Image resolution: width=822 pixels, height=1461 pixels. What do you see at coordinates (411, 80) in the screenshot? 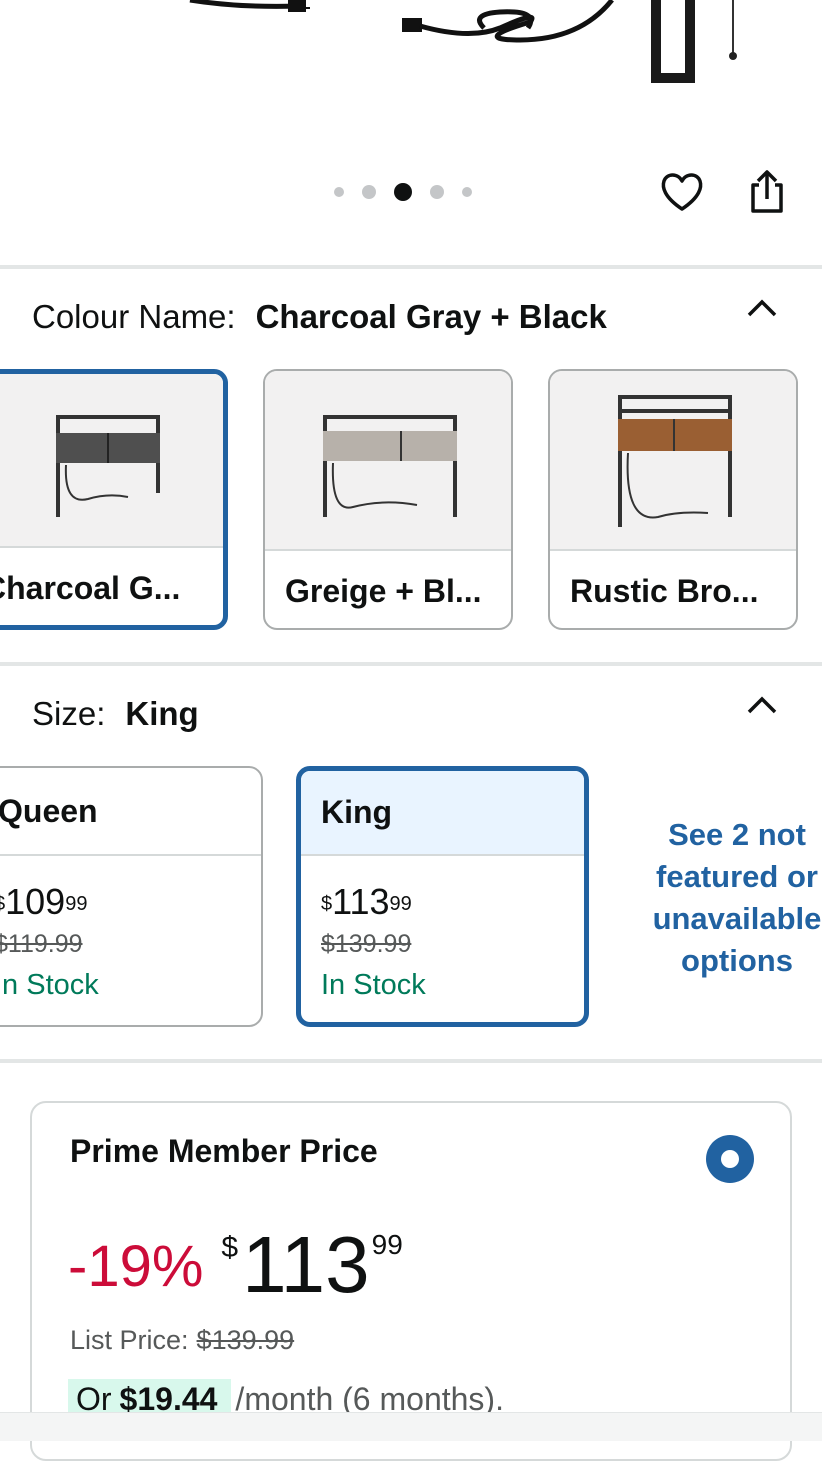
I see `product-image` at bounding box center [411, 80].